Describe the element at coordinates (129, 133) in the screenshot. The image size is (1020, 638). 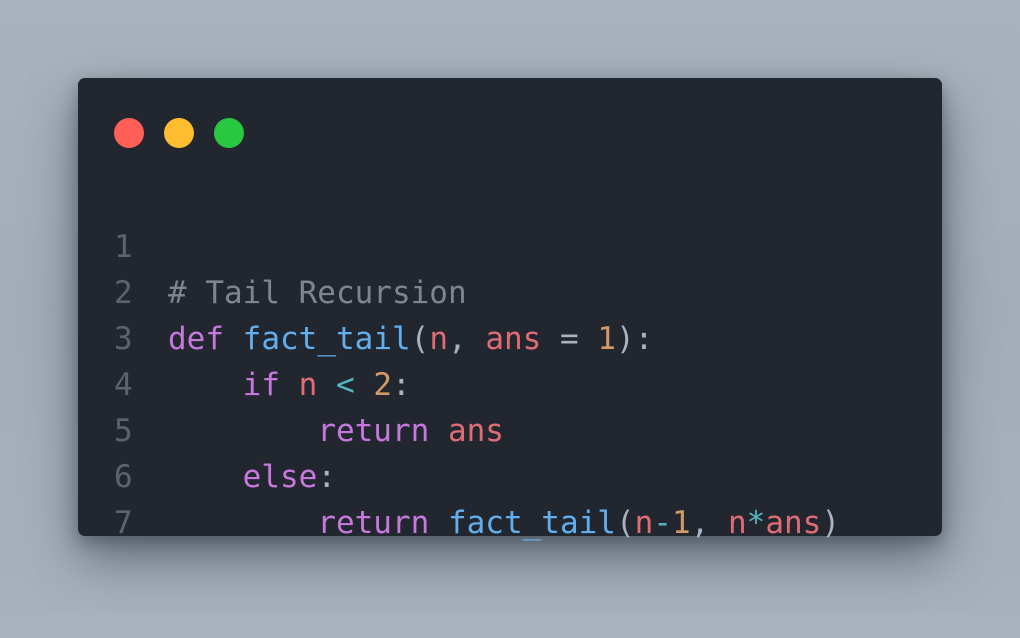
I see `close-dot-icon` at that location.